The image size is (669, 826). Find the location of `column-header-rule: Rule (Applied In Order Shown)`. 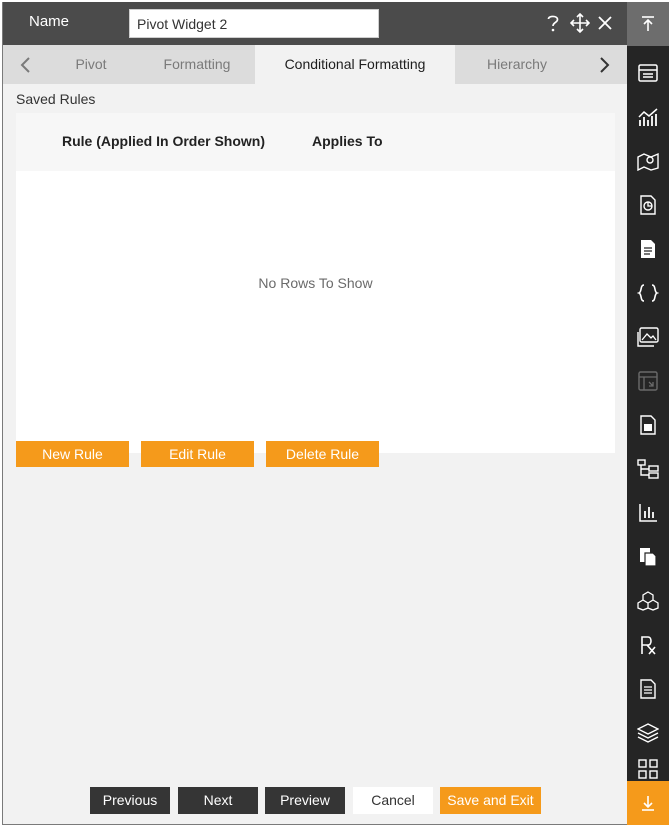

column-header-rule: Rule (Applied In Order Shown) is located at coordinates (163, 141).